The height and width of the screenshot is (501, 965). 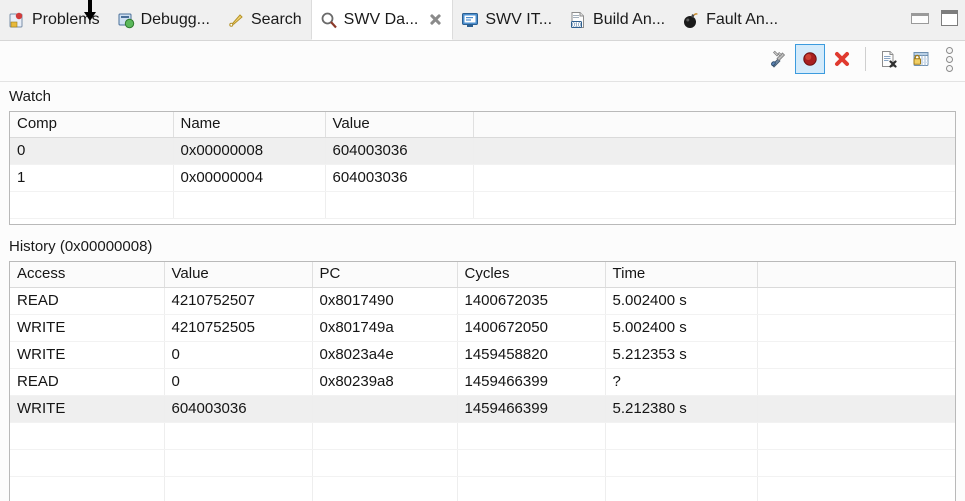 I want to click on binary-doc-icon: 010, so click(x=578, y=20).